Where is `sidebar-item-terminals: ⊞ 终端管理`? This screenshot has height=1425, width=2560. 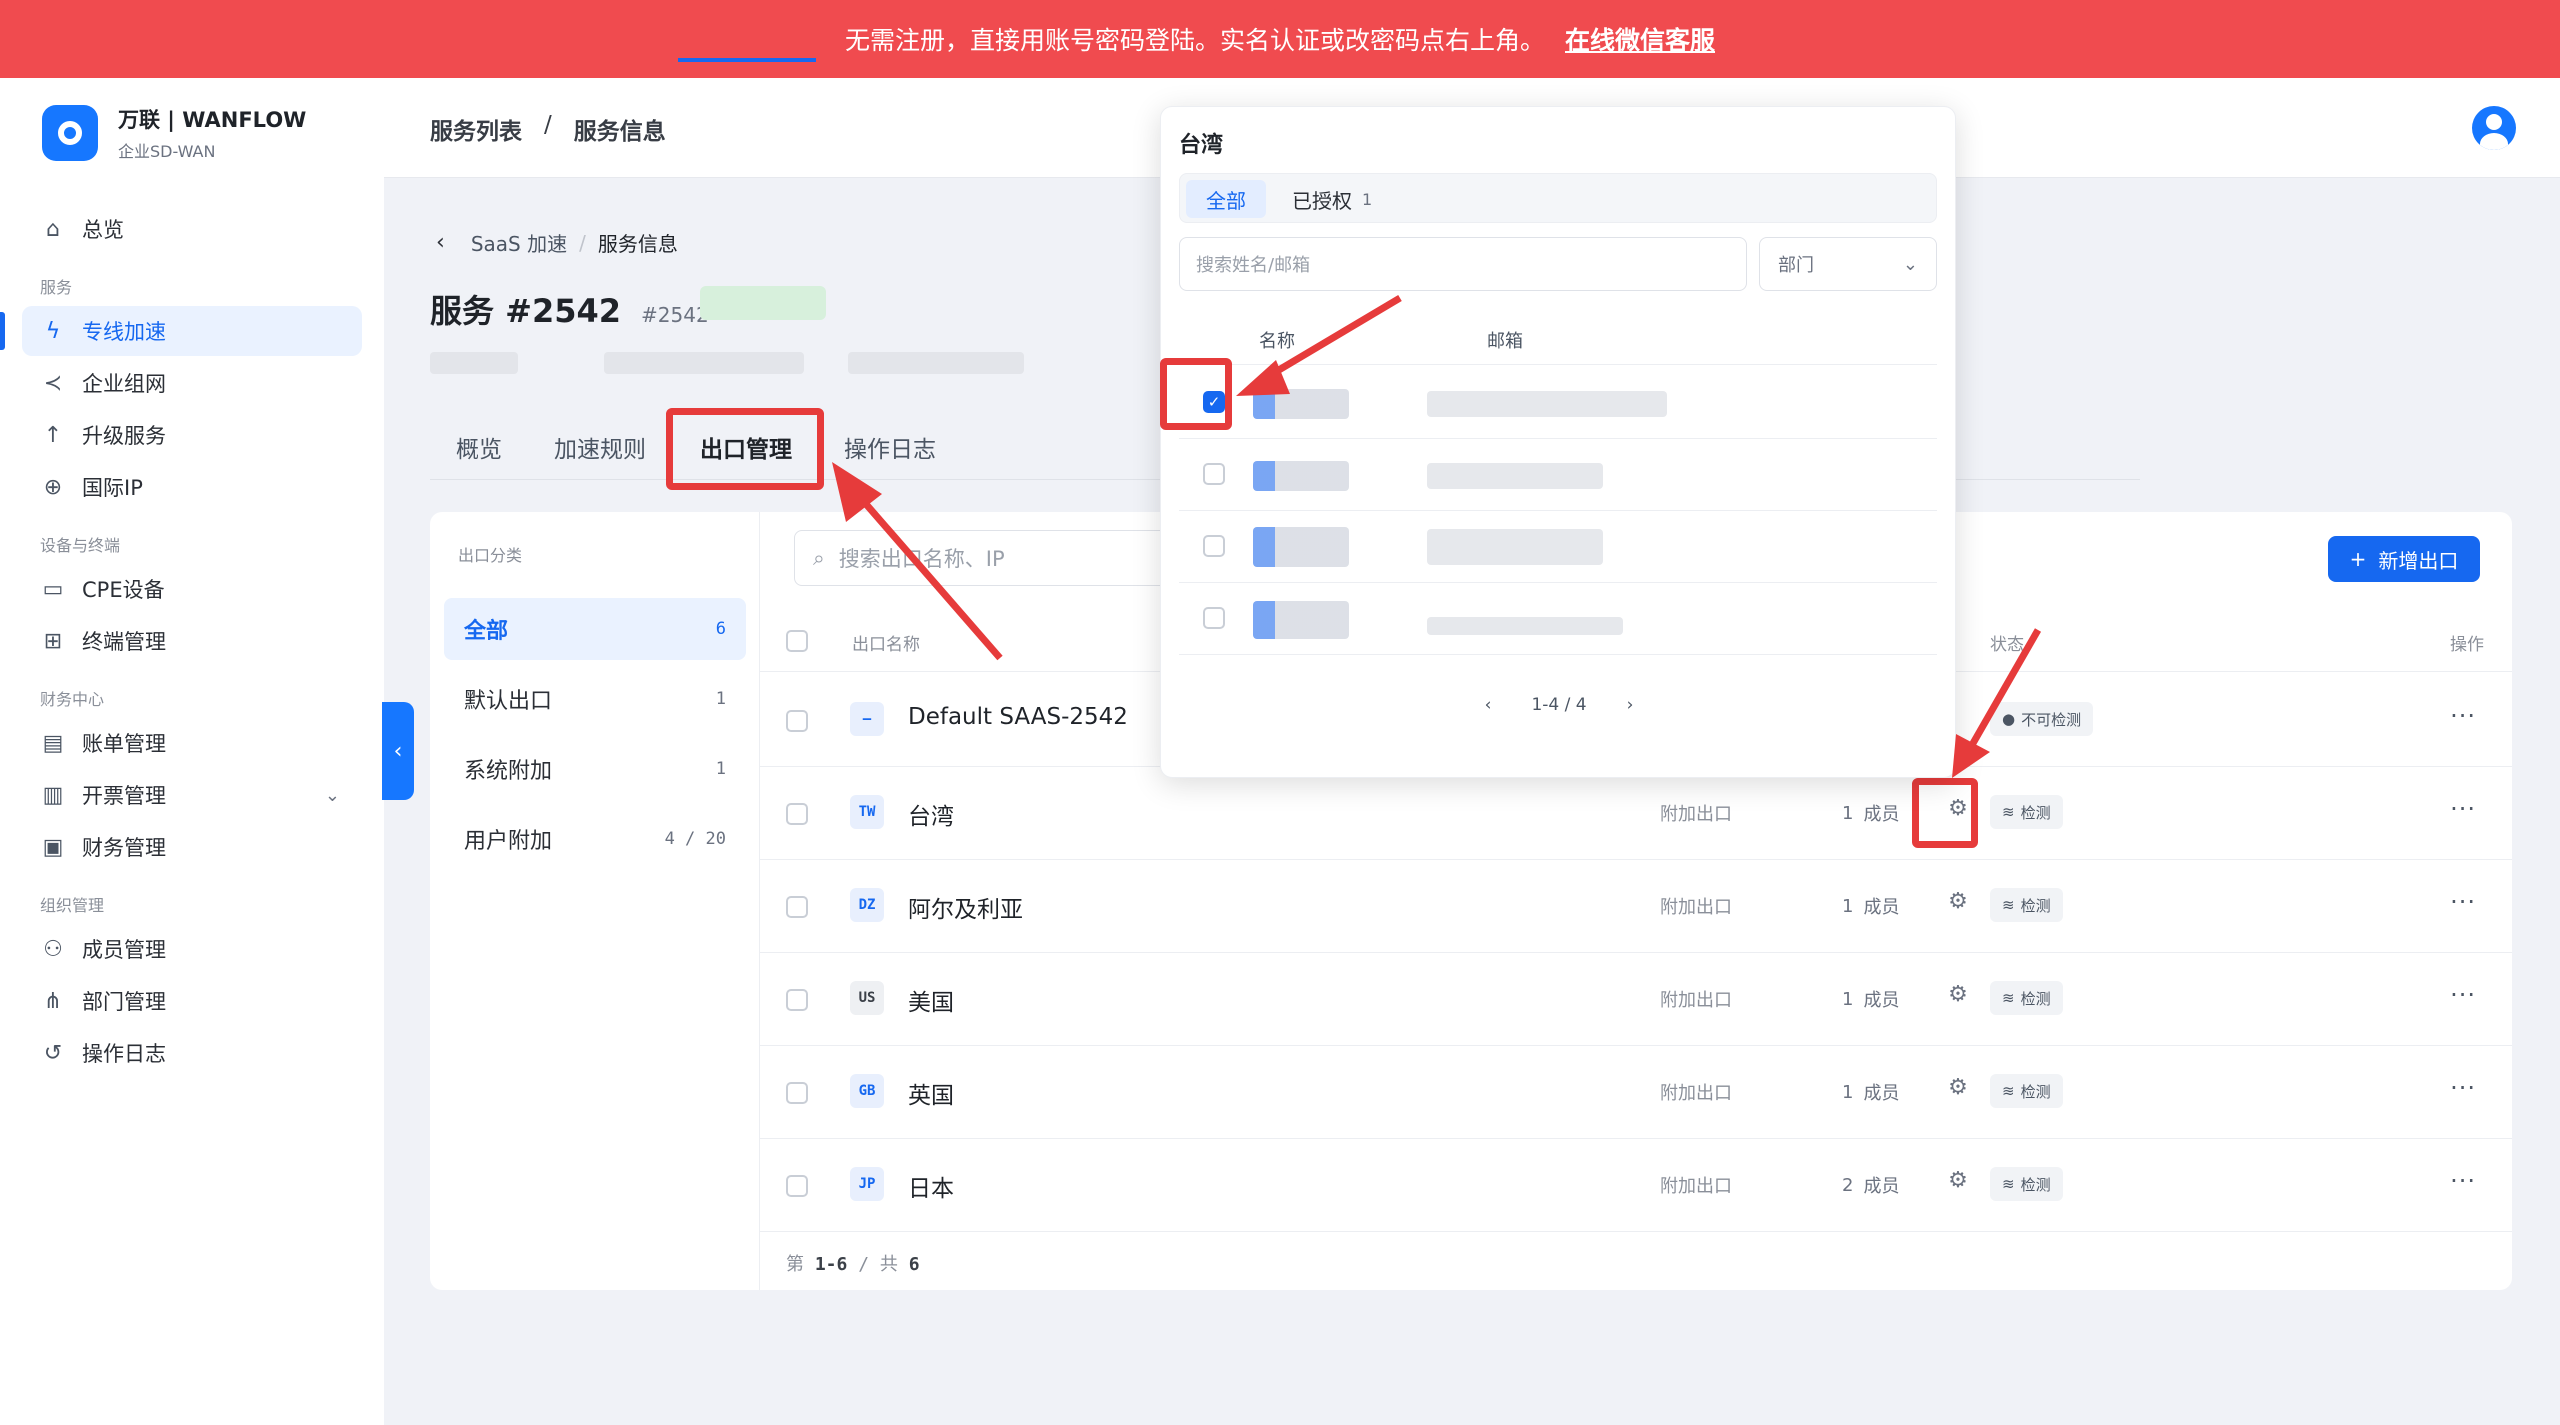
sidebar-item-terminals: ⊞ 终端管理 is located at coordinates (192, 641).